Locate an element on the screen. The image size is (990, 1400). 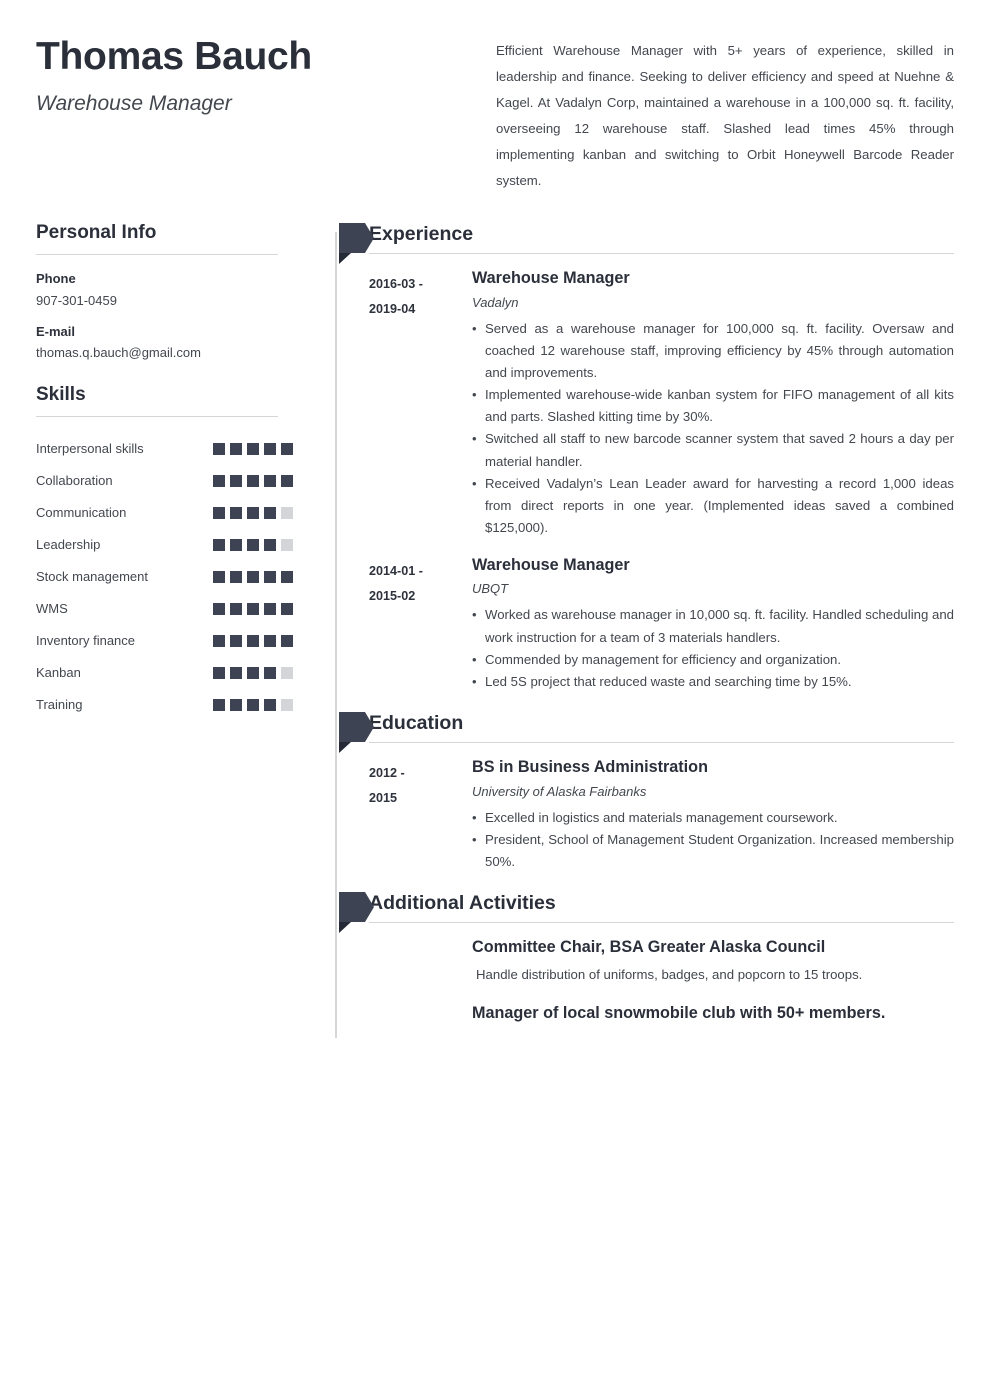
skill-row: Collaboration is located at coordinates (165, 481).